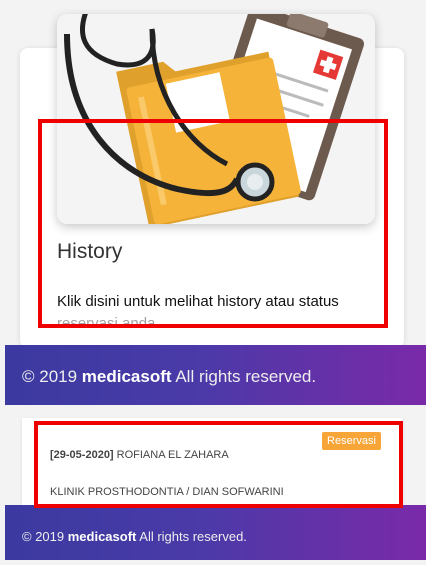 Image resolution: width=426 pixels, height=565 pixels. I want to click on highlight-box-reservation, so click(218, 464).